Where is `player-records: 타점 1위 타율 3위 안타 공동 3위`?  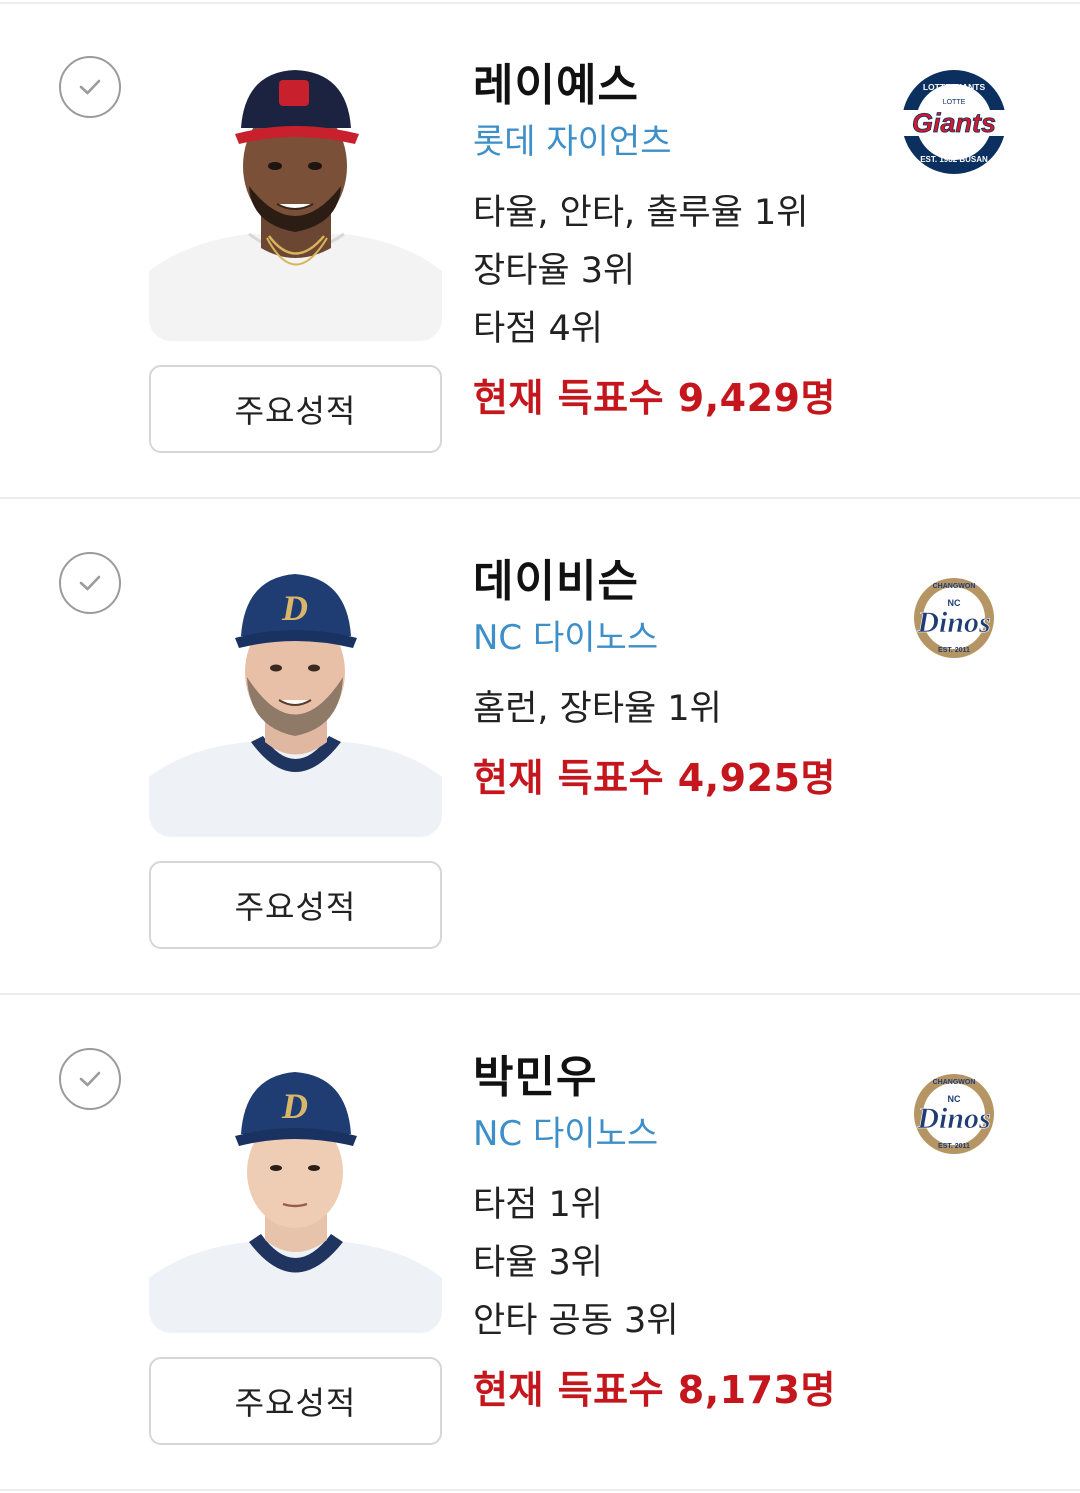 player-records: 타점 1위 타율 3위 안타 공동 3위 is located at coordinates (673, 1263).